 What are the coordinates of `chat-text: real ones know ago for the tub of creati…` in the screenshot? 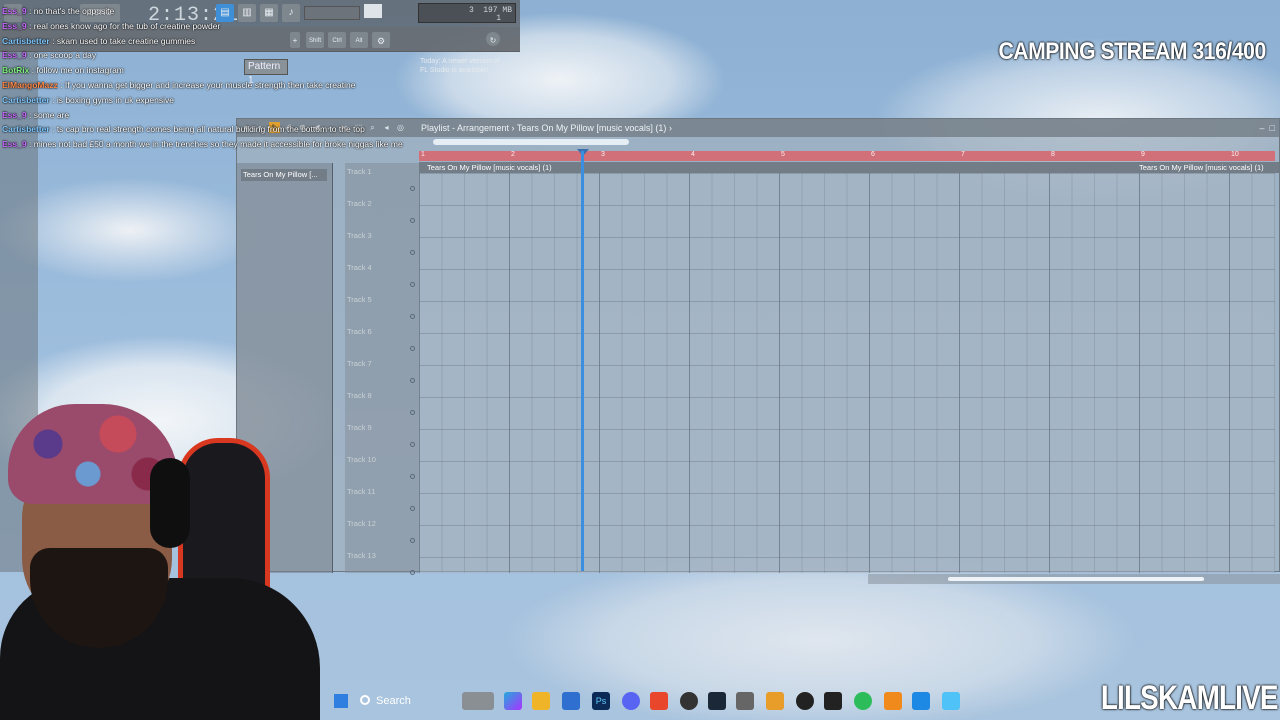 It's located at (127, 25).